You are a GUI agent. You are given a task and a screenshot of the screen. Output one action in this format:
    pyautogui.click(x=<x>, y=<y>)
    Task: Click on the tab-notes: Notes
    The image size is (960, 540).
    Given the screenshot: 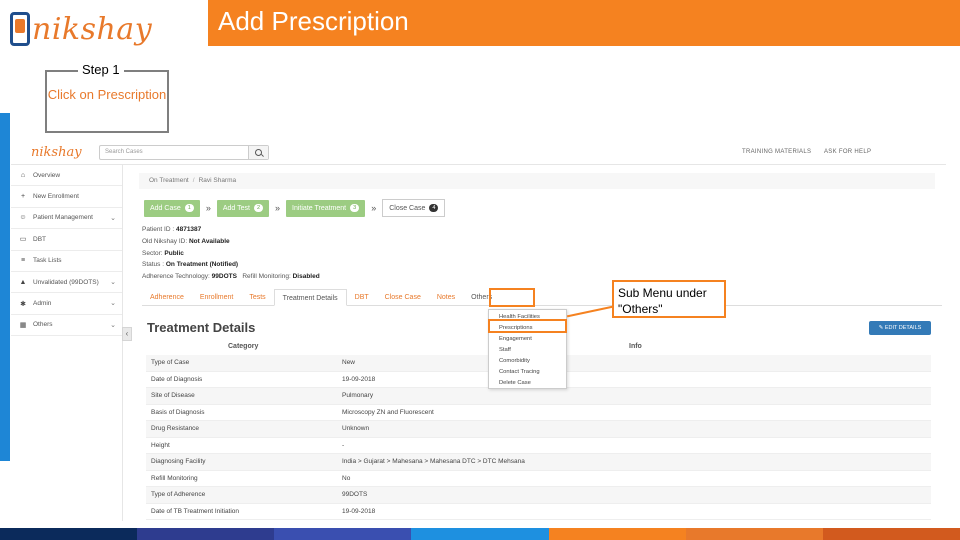 What is the action you would take?
    pyautogui.click(x=446, y=297)
    